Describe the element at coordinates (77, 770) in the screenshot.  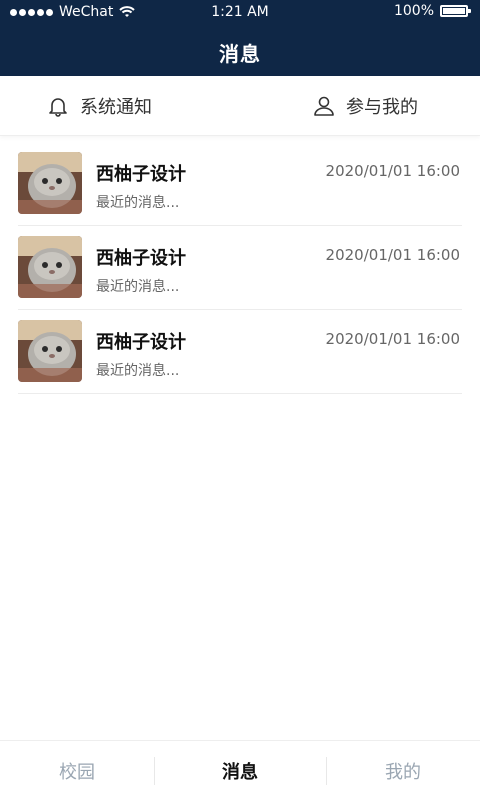
I see `nav-campus: 校园` at that location.